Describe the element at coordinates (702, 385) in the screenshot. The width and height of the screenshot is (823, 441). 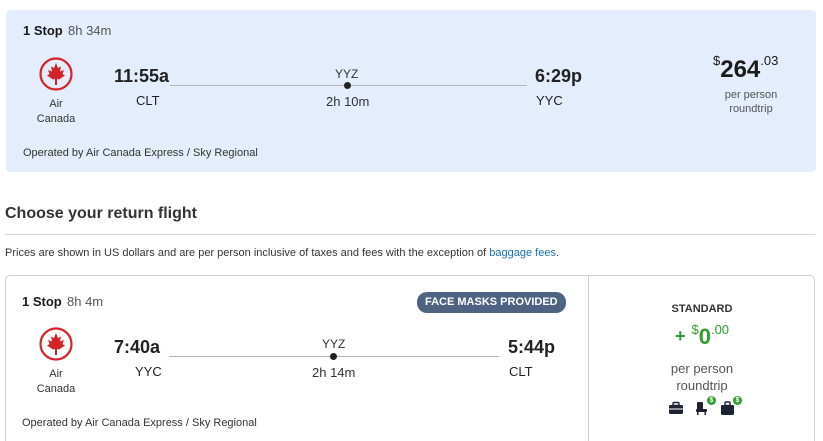
I see `fare-caption-line2: roundtrip` at that location.